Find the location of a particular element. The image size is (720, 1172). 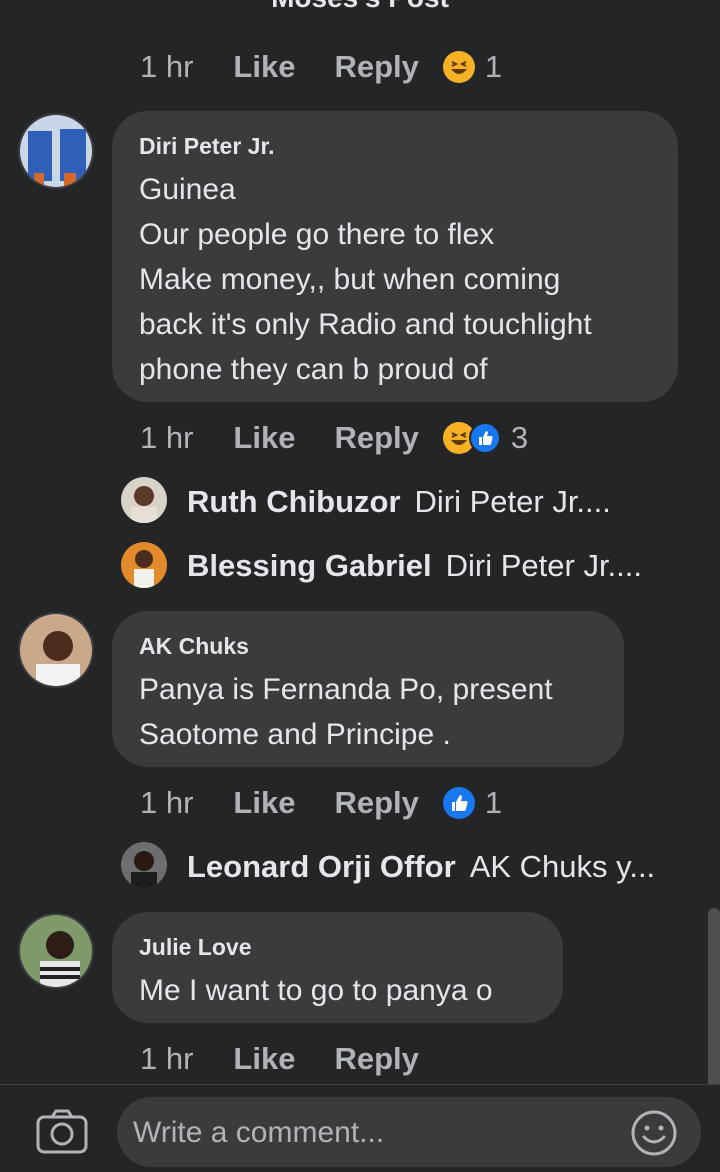

reply-author: Blessing Gabriel is located at coordinates (309, 566).